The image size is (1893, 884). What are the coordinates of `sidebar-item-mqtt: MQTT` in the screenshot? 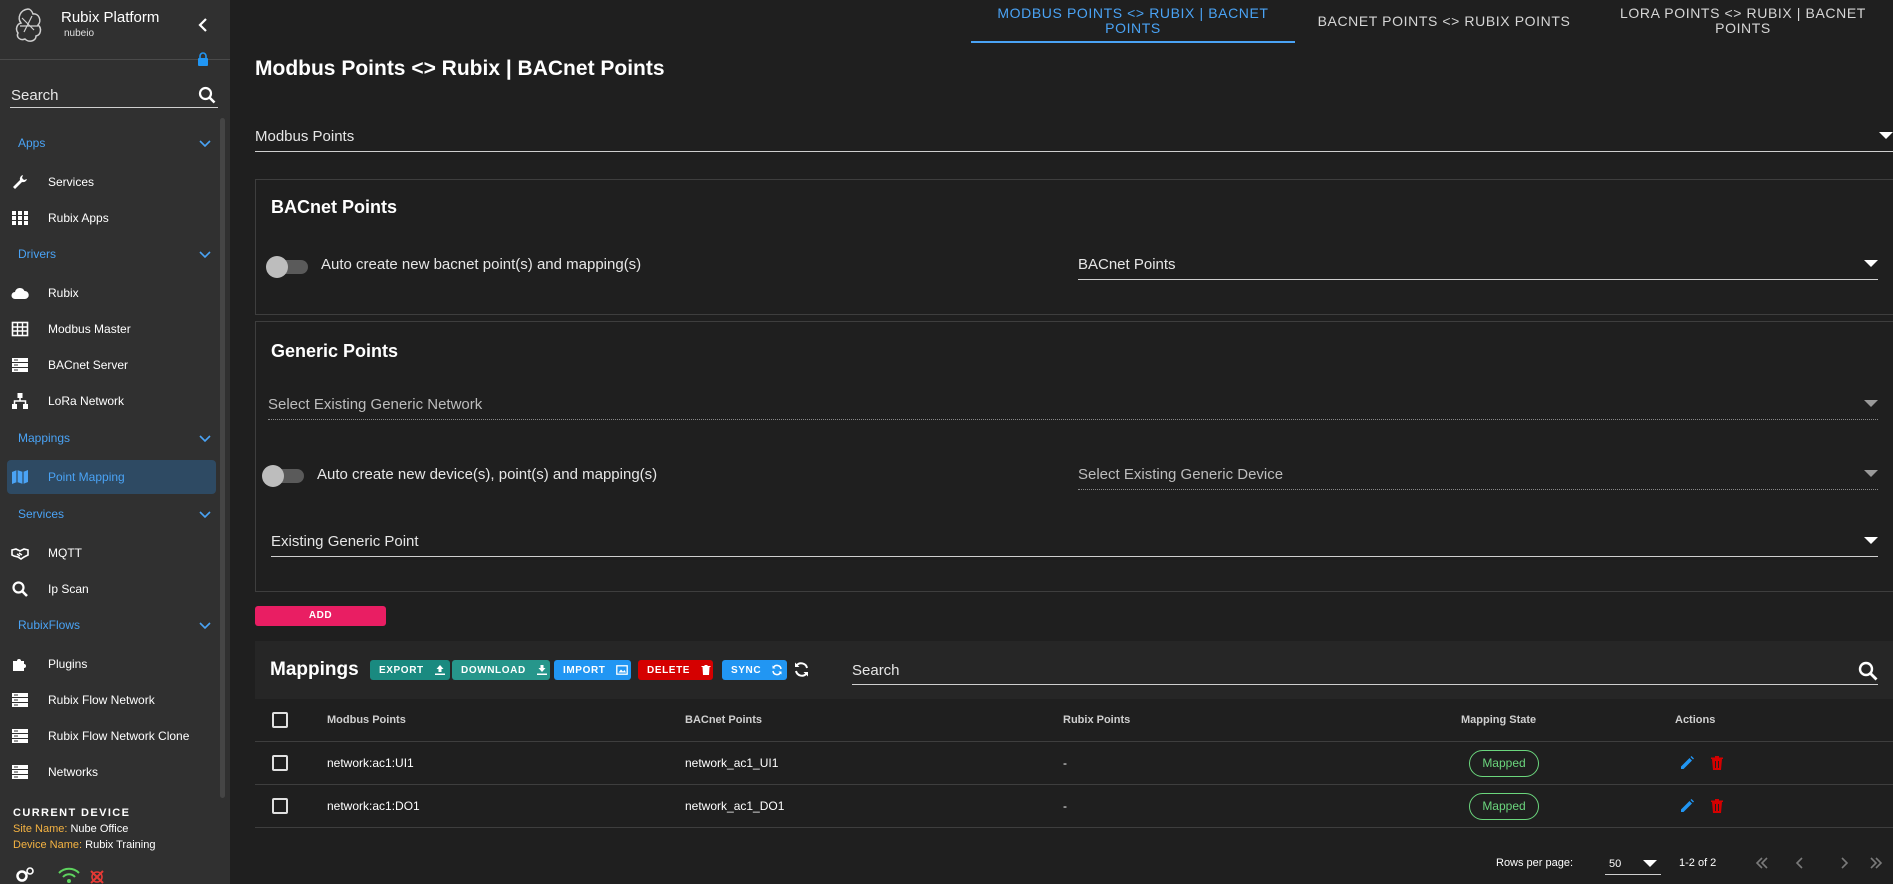 It's located at (111, 553).